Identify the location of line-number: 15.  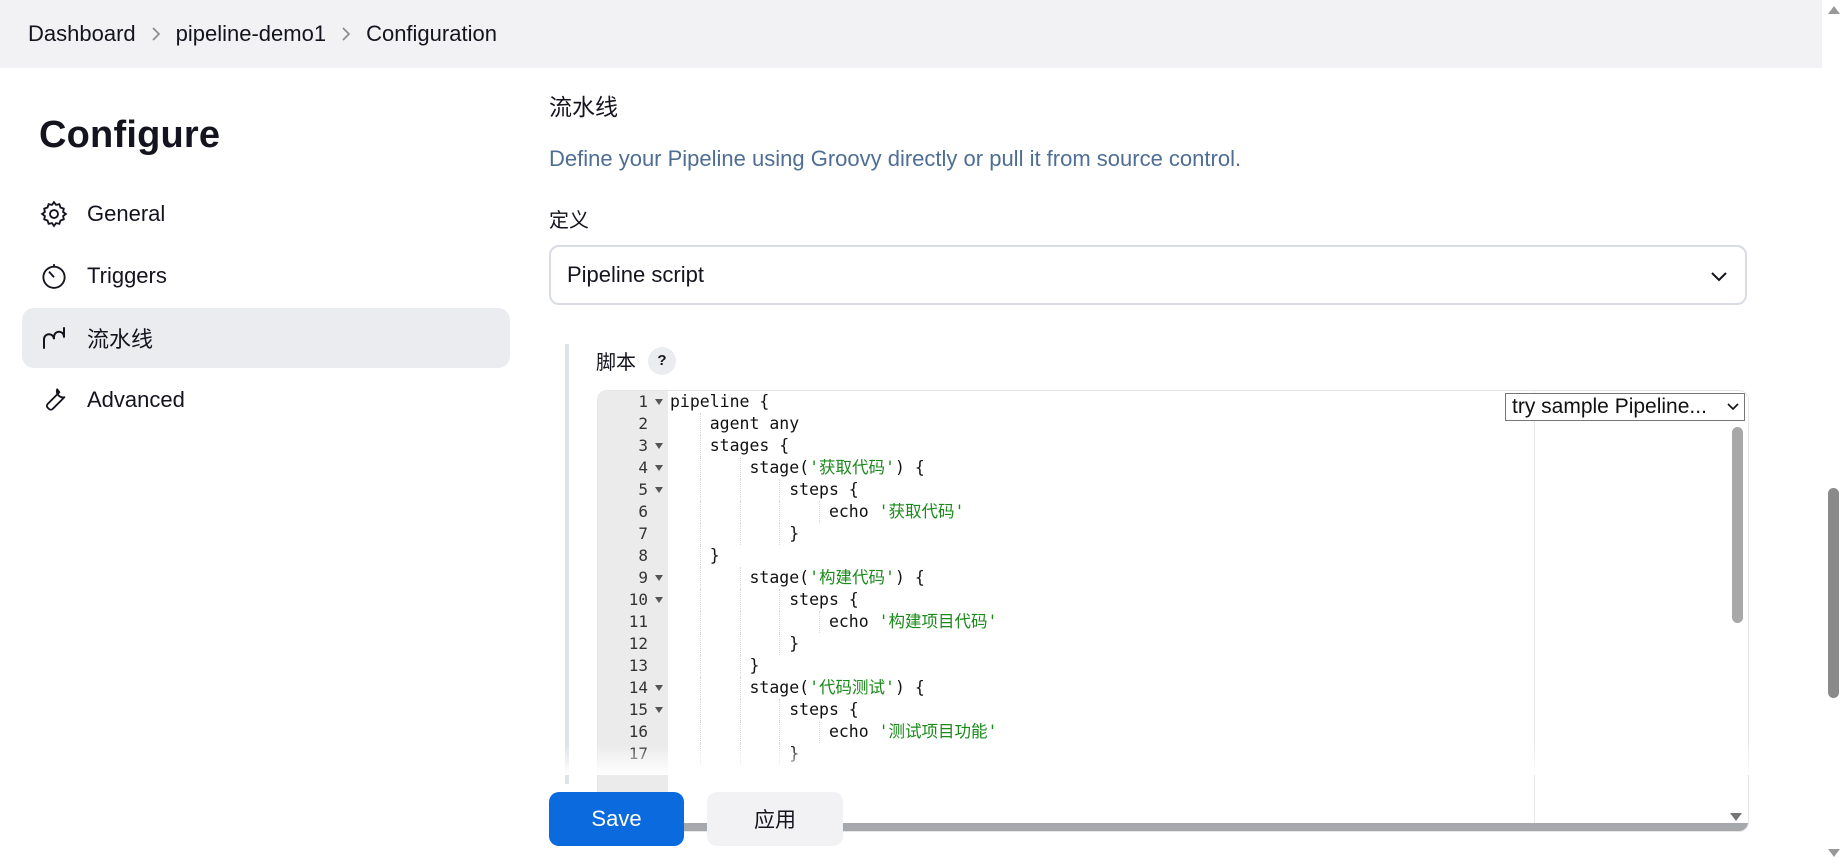
(633, 710).